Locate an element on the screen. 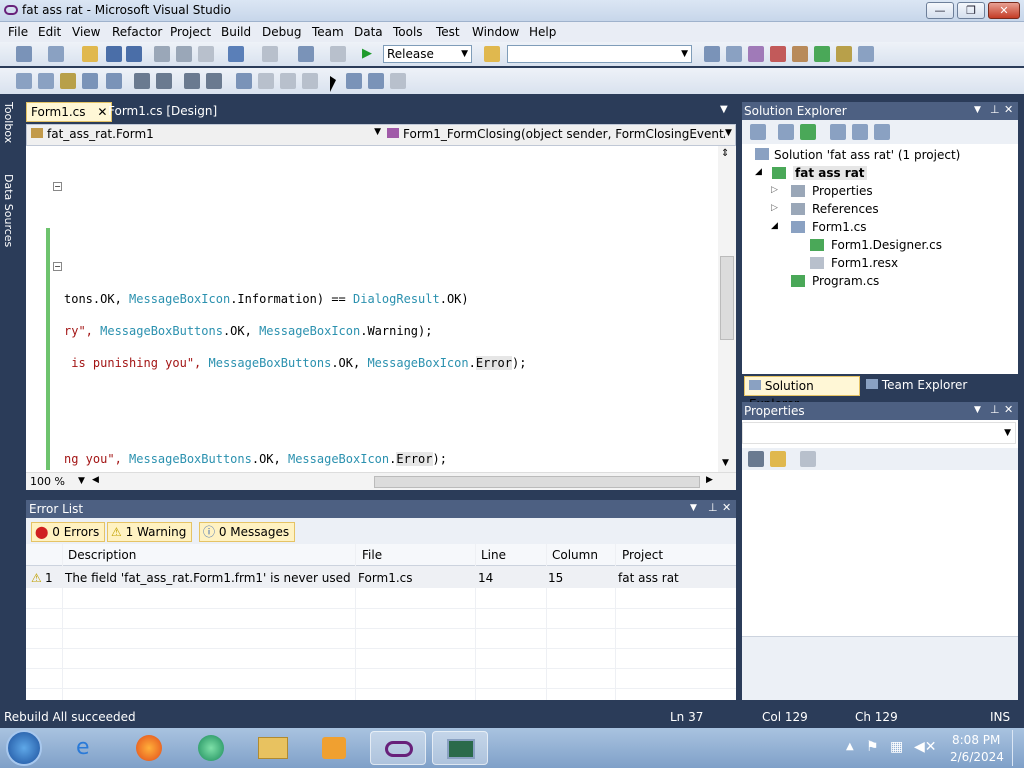 The height and width of the screenshot is (768, 1024). redo-icon is located at coordinates (270, 54).